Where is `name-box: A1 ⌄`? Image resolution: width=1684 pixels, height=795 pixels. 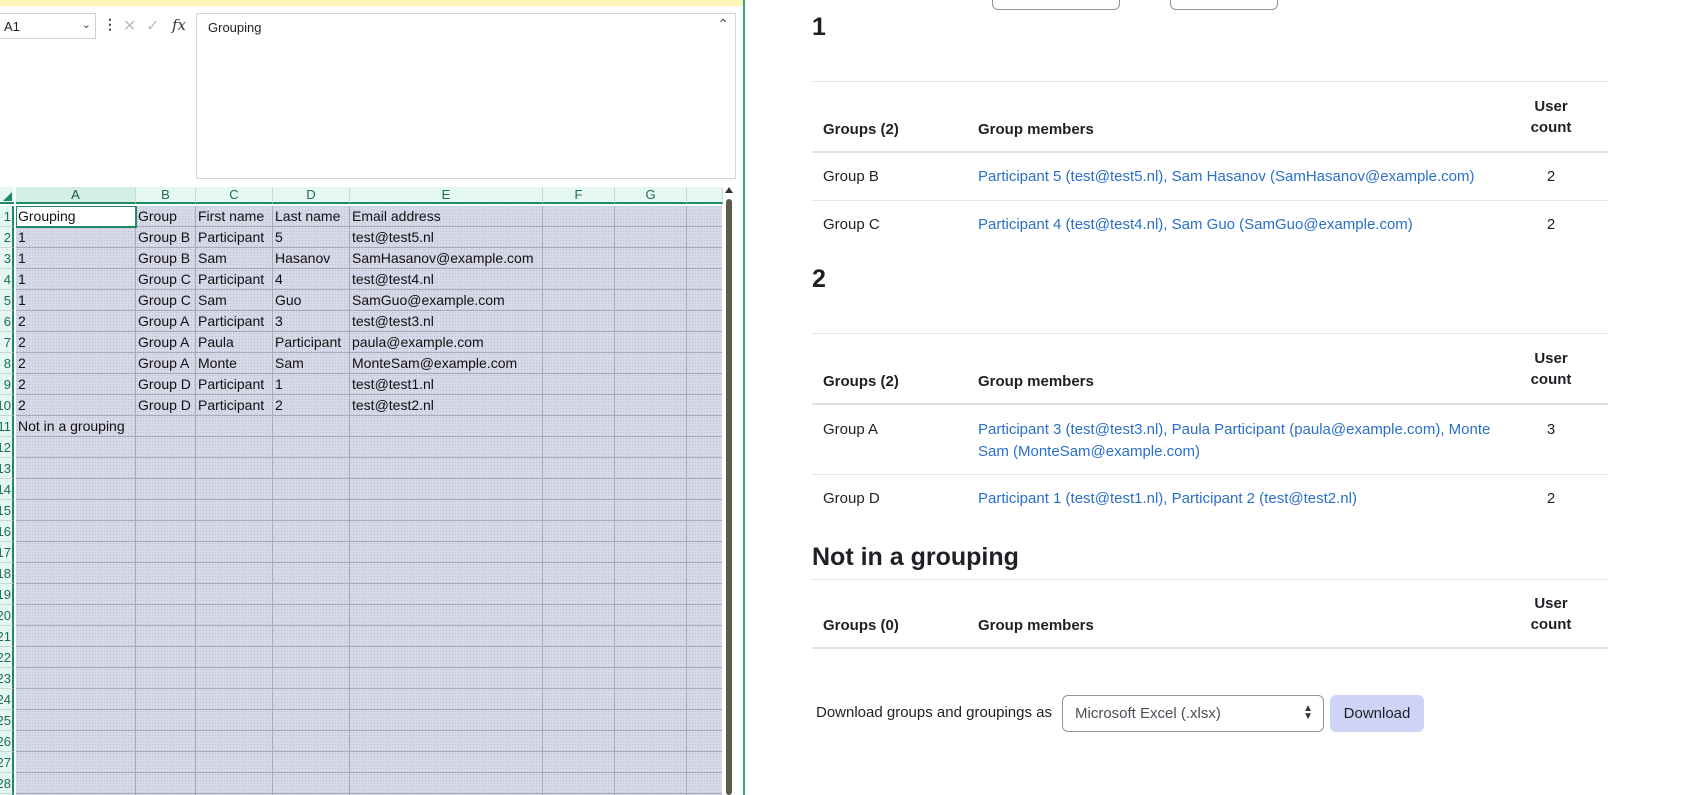
name-box: A1 ⌄ is located at coordinates (48, 26).